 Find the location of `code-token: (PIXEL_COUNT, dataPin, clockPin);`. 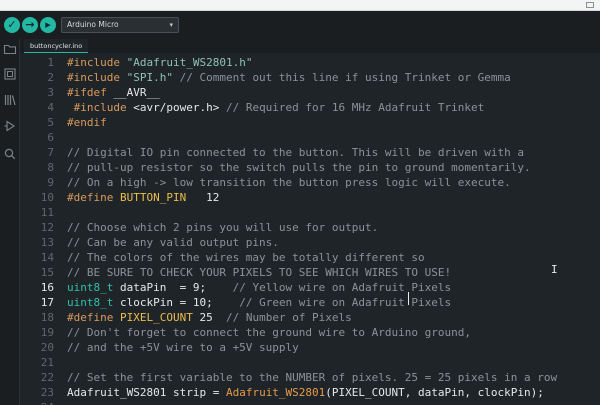

code-token: (PIXEL_COUNT, dataPin, clockPin); is located at coordinates (434, 392).